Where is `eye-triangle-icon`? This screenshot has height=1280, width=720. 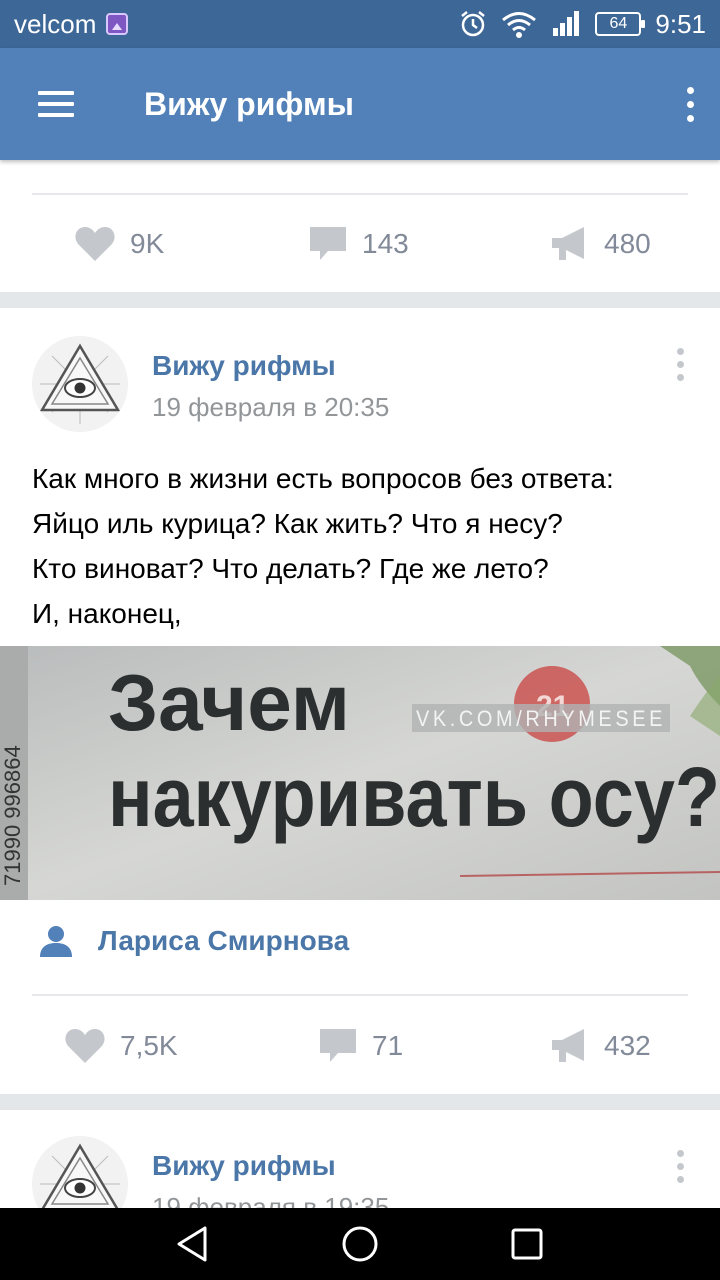
eye-triangle-icon is located at coordinates (80, 384).